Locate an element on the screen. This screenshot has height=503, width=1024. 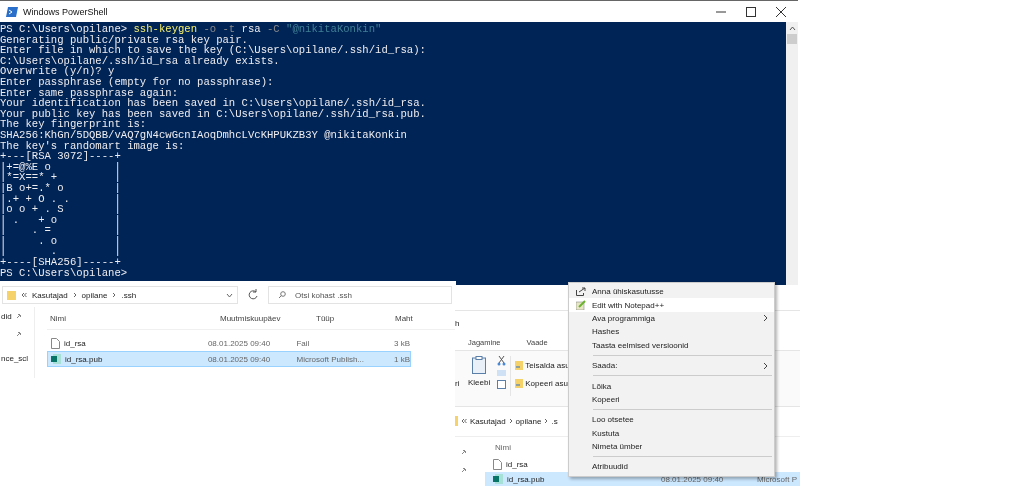
file-type: Fail is located at coordinates (303, 343).